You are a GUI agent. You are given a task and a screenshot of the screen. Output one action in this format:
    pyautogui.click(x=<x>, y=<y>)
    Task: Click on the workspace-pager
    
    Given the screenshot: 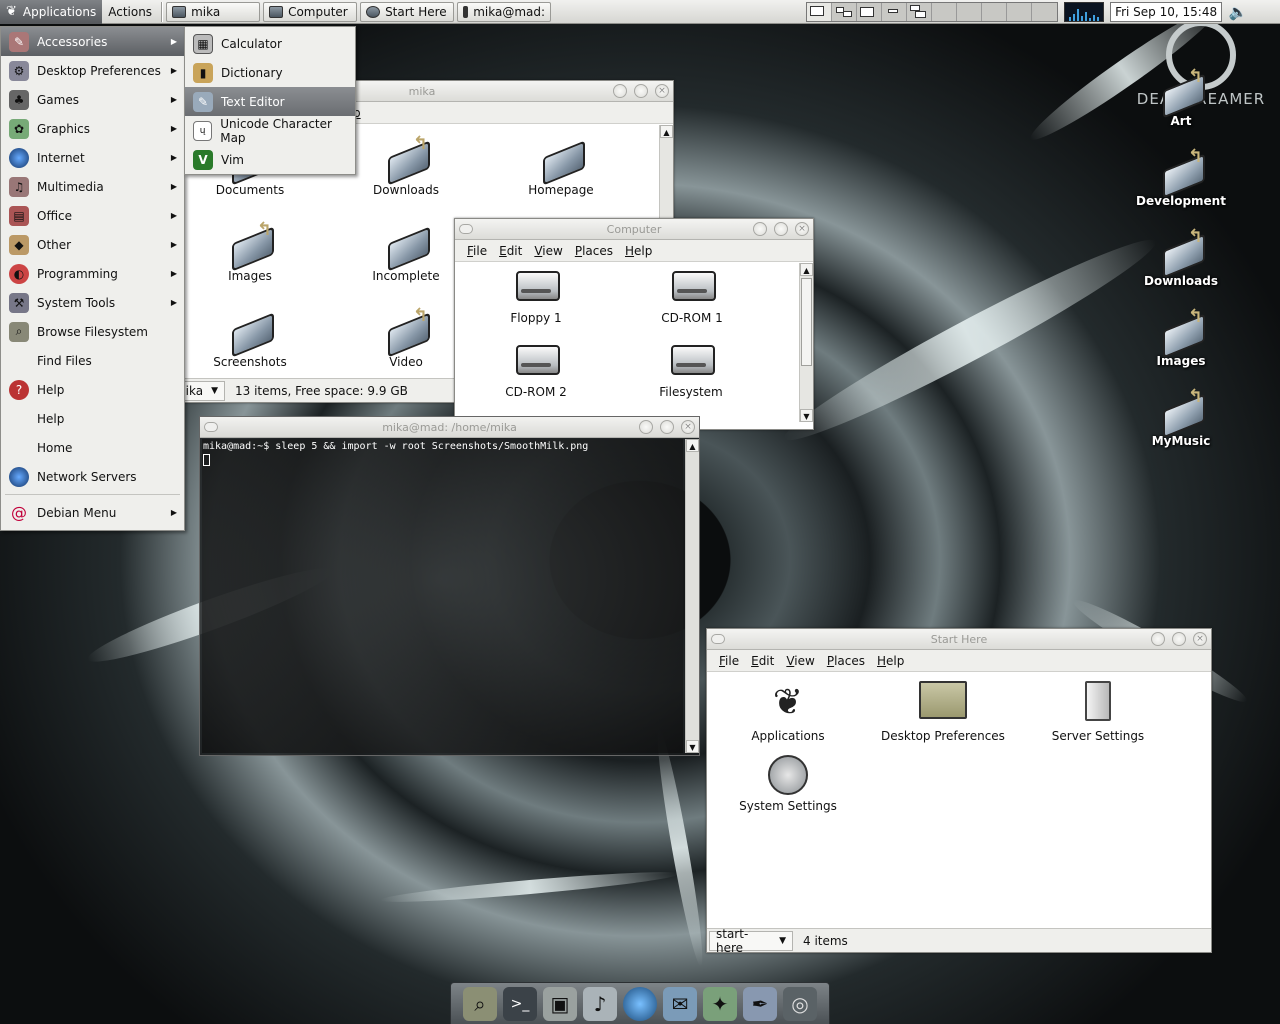 What is the action you would take?
    pyautogui.click(x=932, y=11)
    